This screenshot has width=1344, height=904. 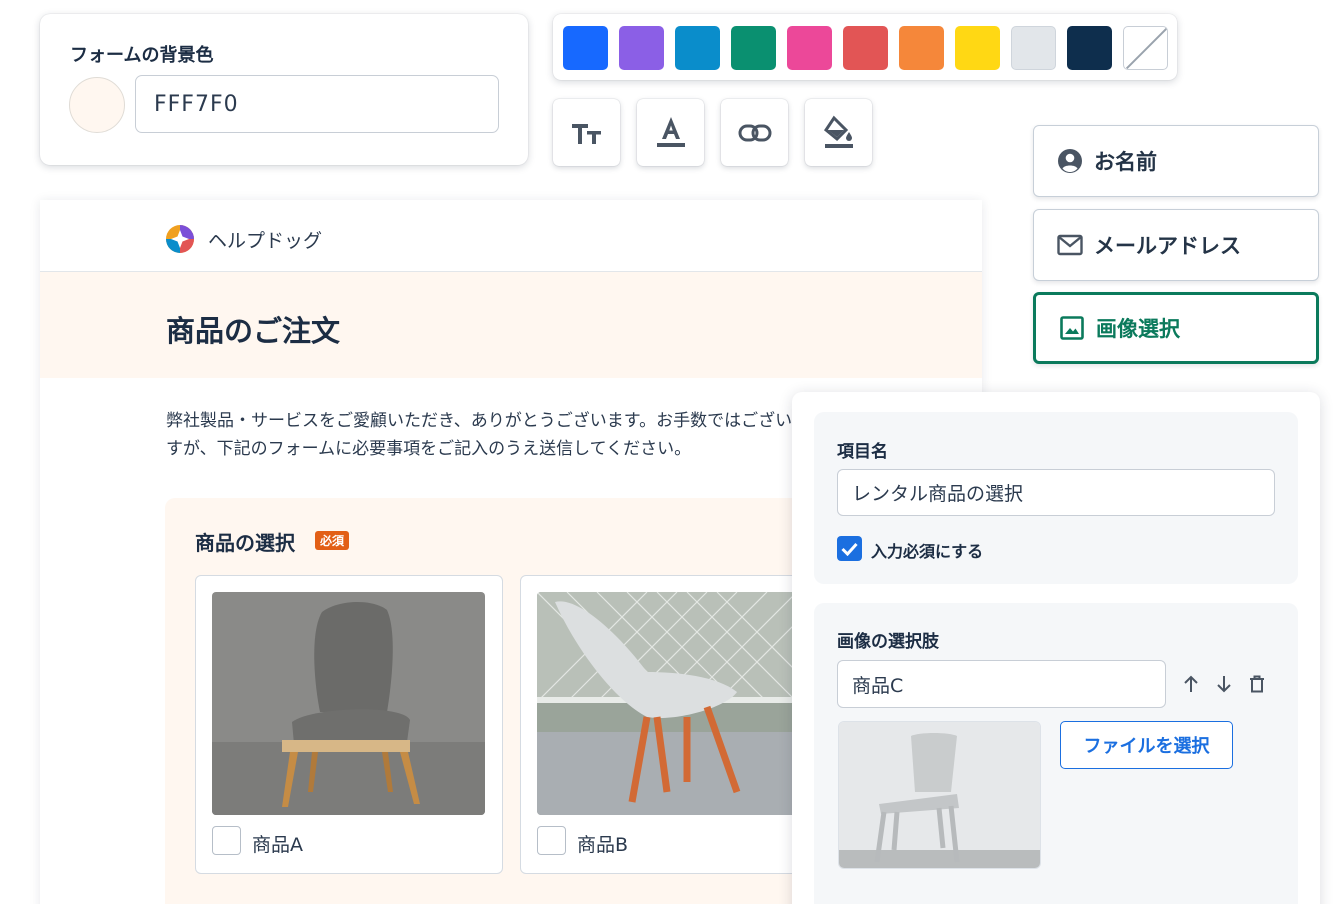 I want to click on field-type-email: メールアドレス, so click(x=1176, y=245).